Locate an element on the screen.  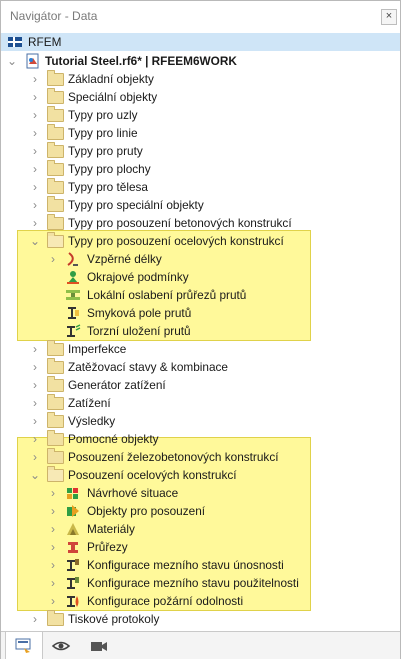
tree-item: › Typy pro tělesa is located at coordinates (200, 187).